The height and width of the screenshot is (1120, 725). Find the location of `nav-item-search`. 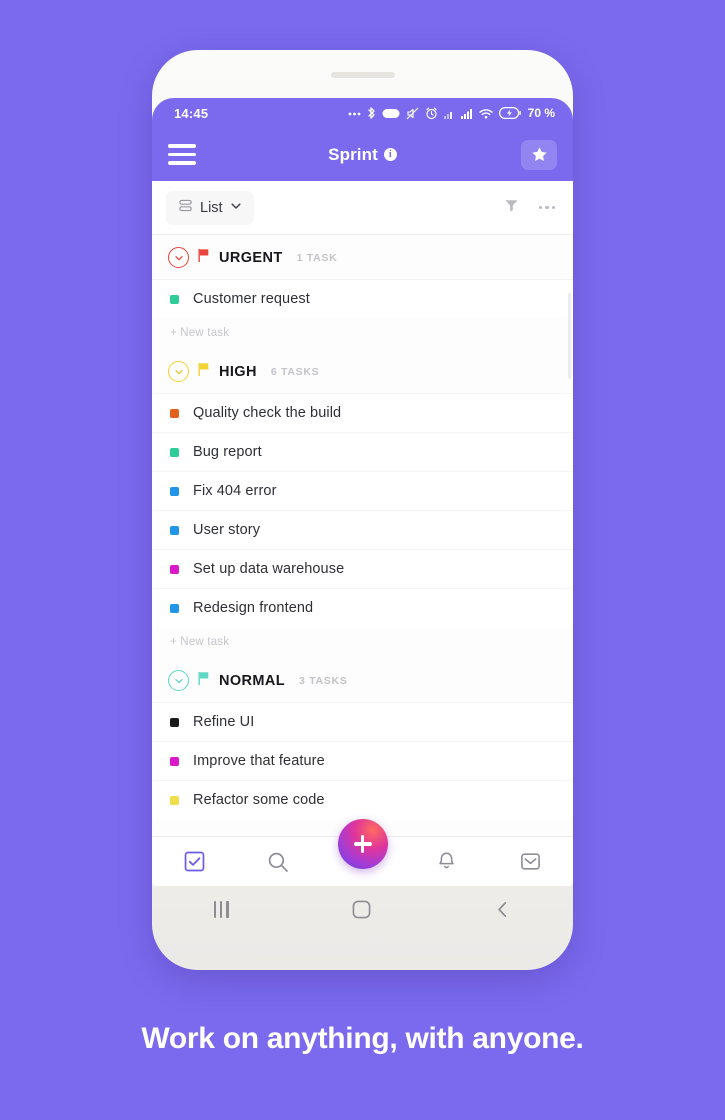

nav-item-search is located at coordinates (278, 861).